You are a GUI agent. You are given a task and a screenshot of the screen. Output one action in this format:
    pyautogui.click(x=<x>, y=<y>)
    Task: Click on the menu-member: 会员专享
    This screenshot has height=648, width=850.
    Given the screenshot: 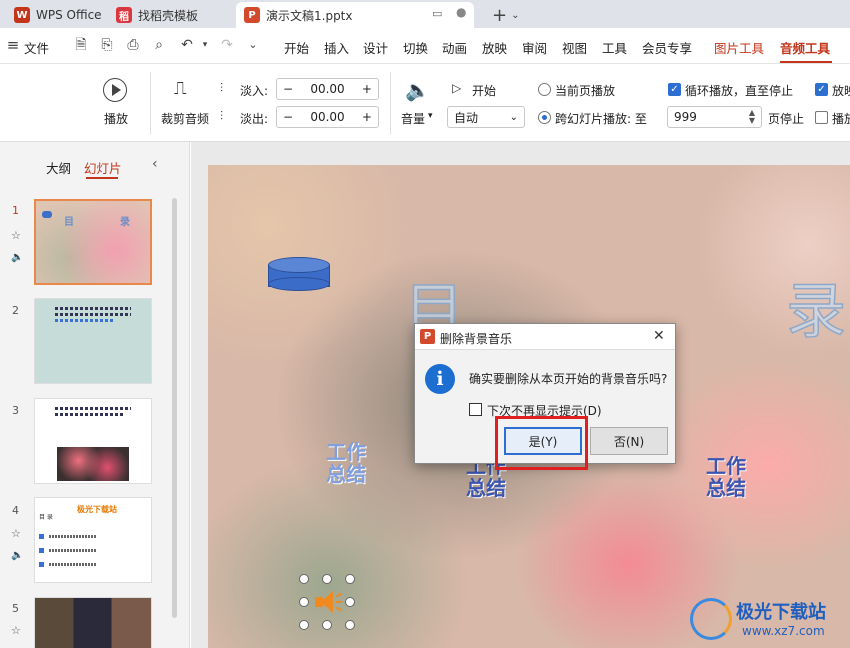 What is the action you would take?
    pyautogui.click(x=667, y=47)
    